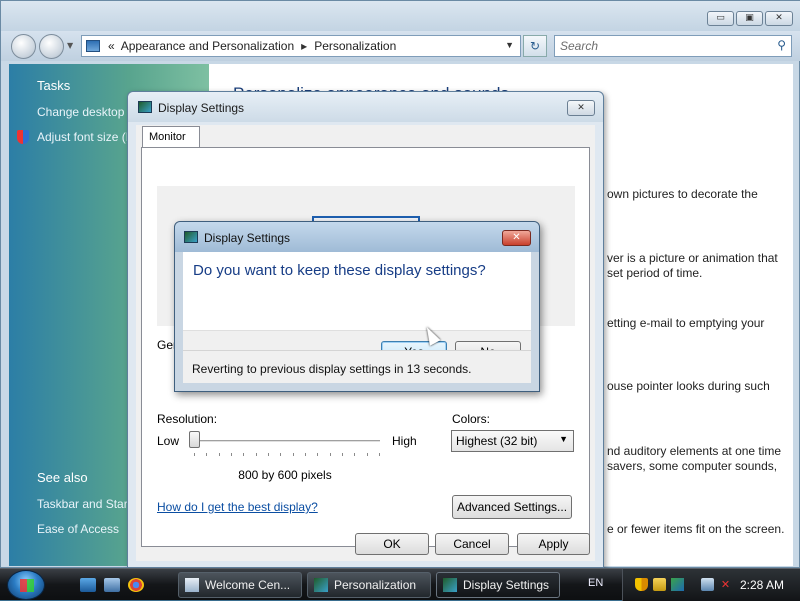 Image resolution: width=800 pixels, height=601 pixels. Describe the element at coordinates (168, 441) in the screenshot. I see `low-label: Low` at that location.